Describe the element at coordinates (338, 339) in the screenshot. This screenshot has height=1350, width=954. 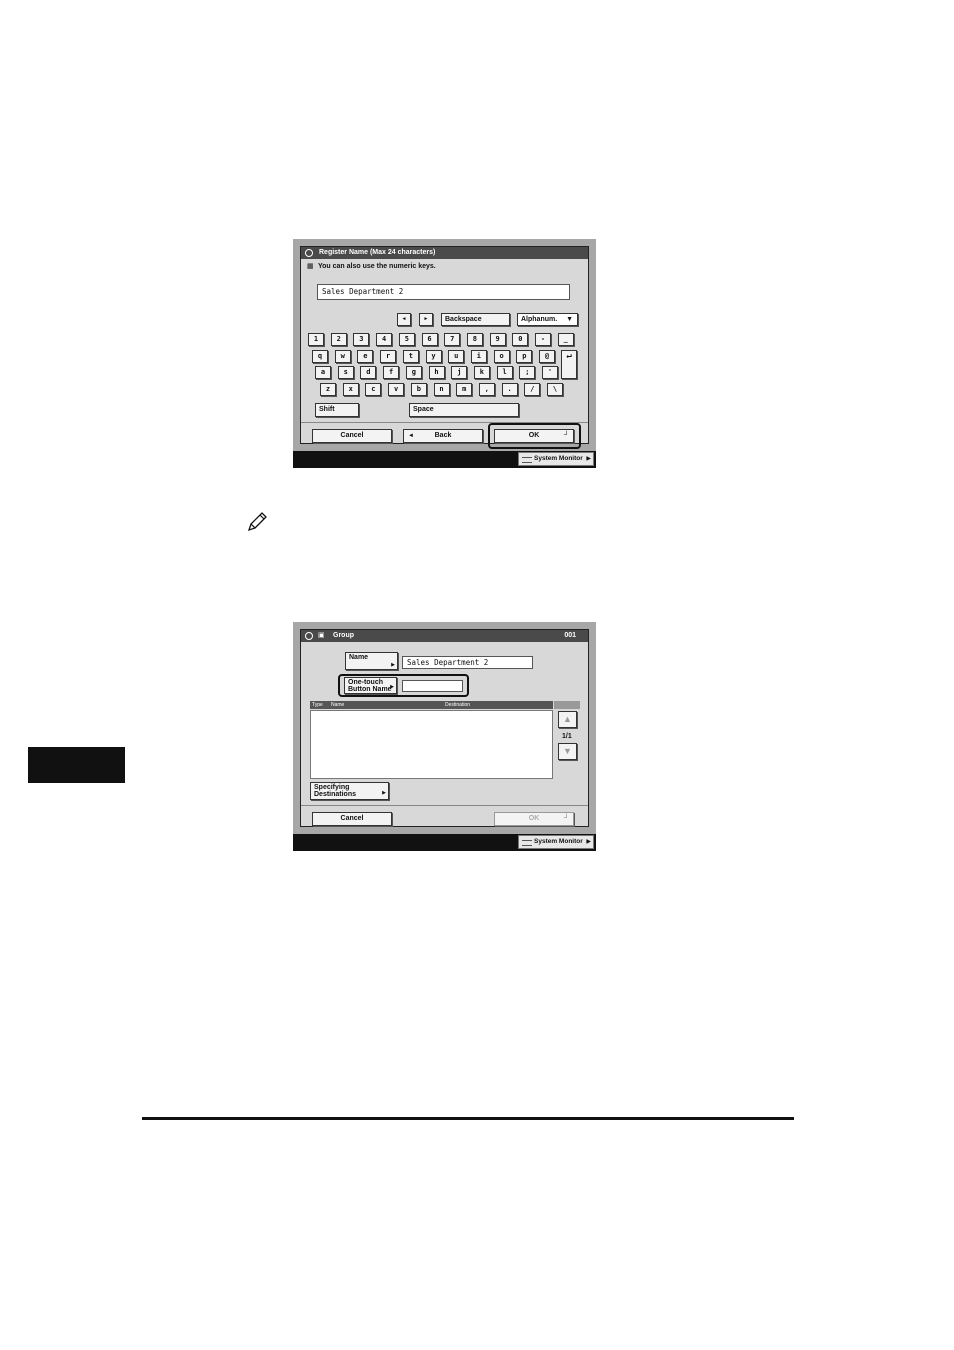
I see `key-row1-1: 2` at that location.